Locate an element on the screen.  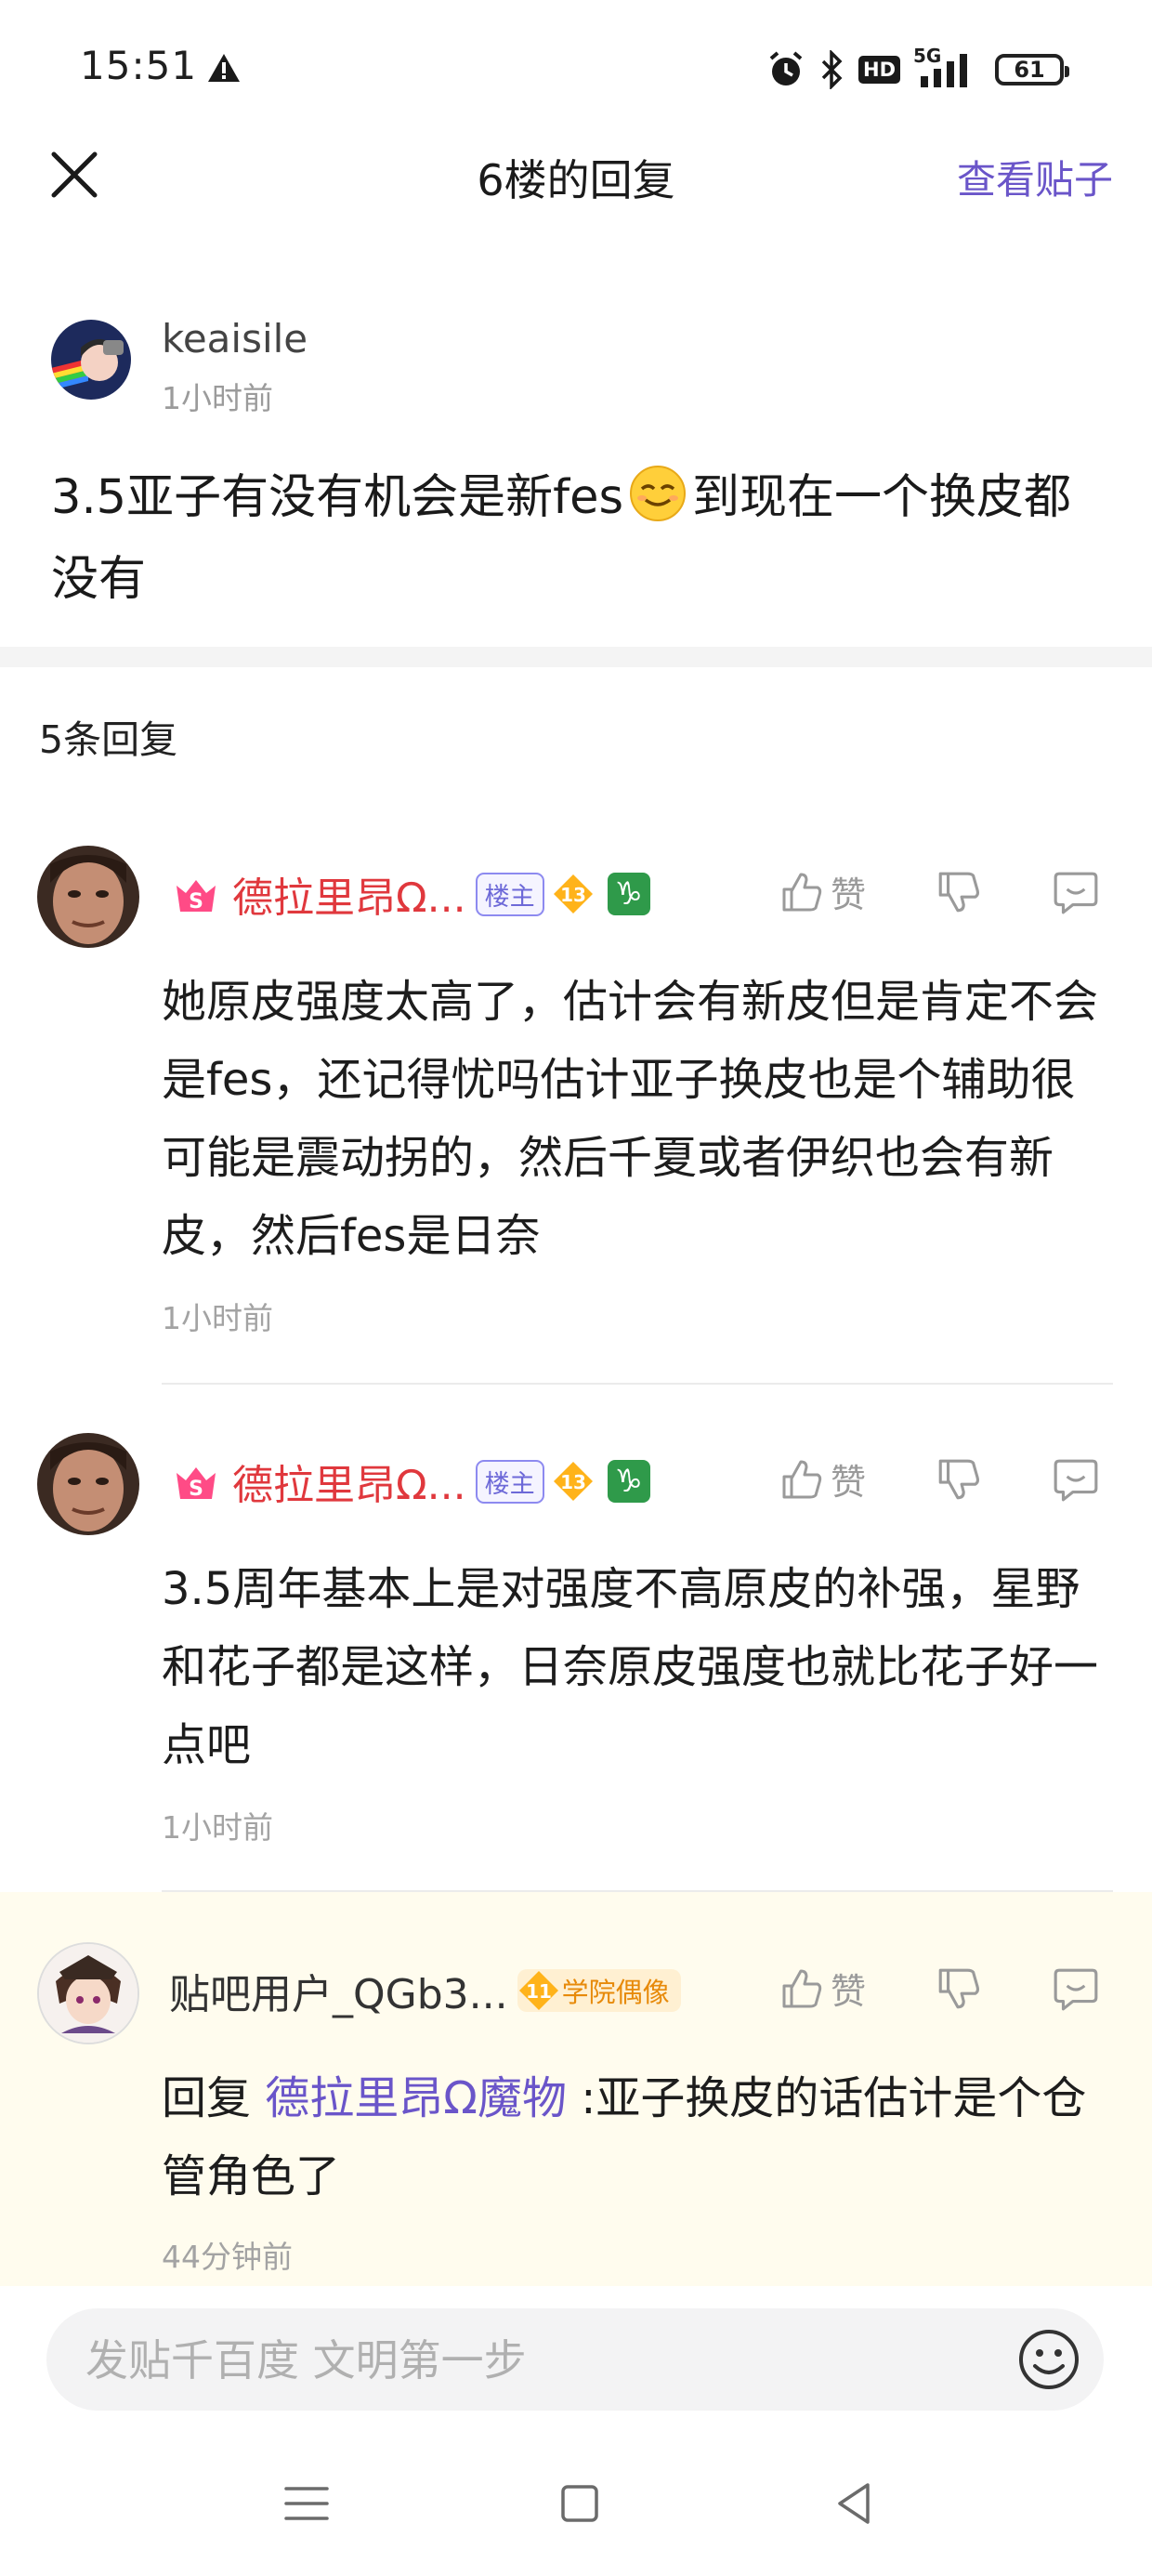
signal-icon: 5G is located at coordinates (947, 67).